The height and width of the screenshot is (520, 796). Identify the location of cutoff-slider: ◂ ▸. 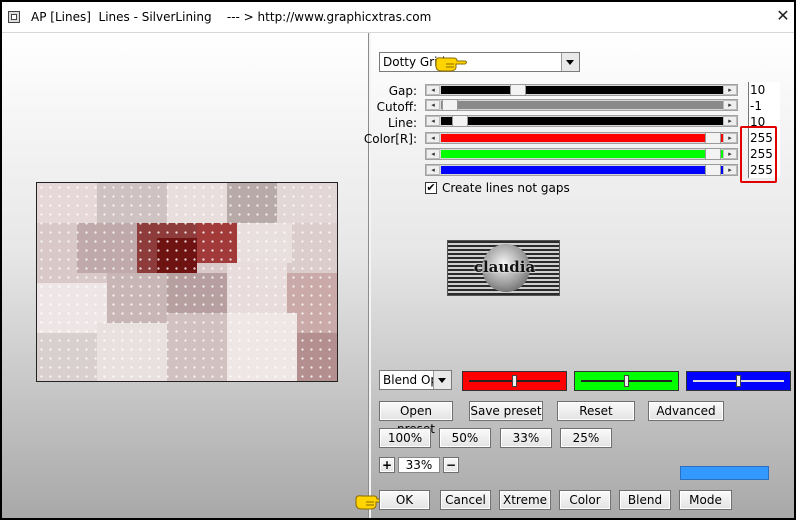
(581, 105).